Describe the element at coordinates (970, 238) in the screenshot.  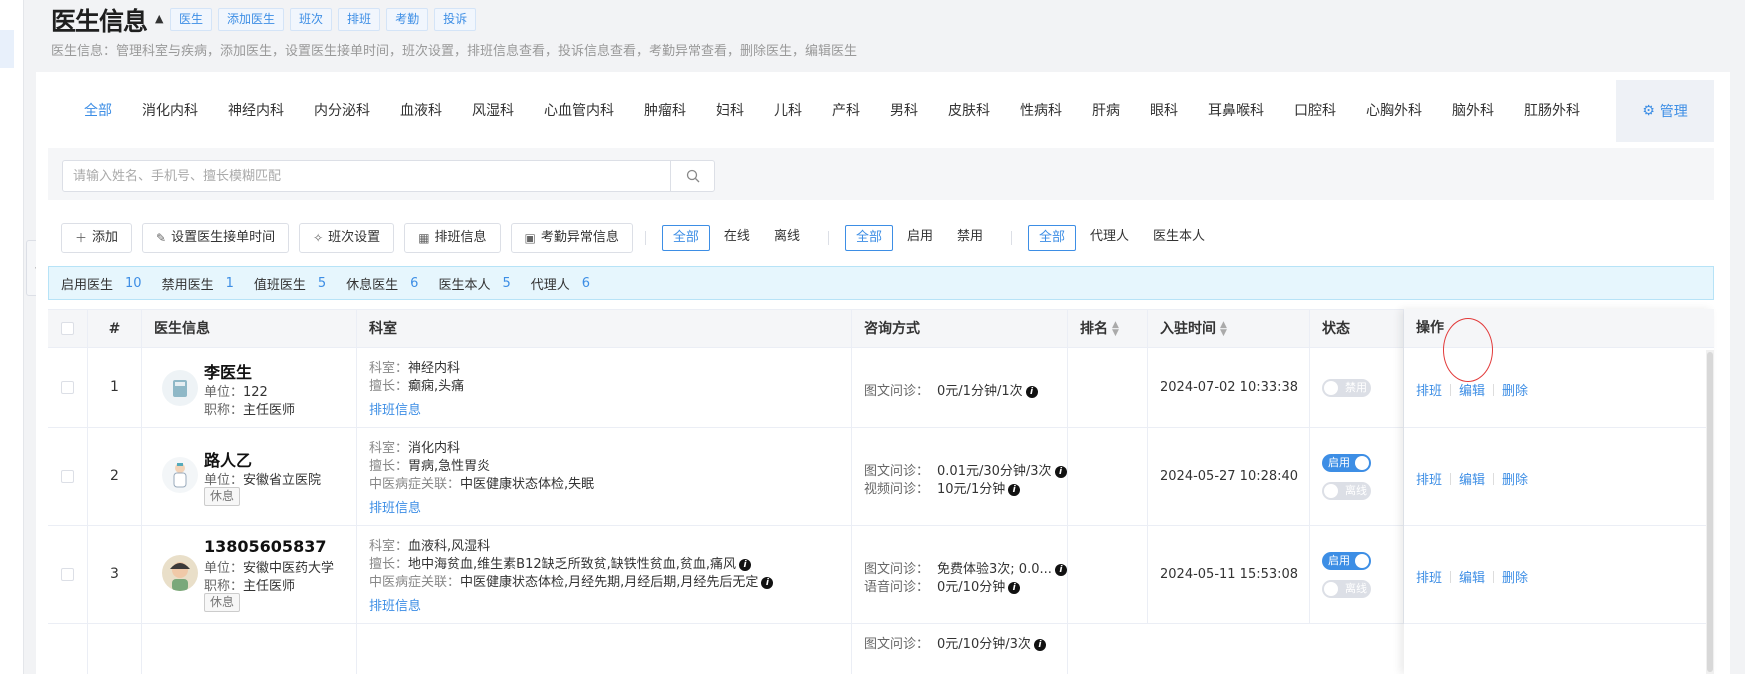
I see `enable-filter-disabled: 禁用` at that location.